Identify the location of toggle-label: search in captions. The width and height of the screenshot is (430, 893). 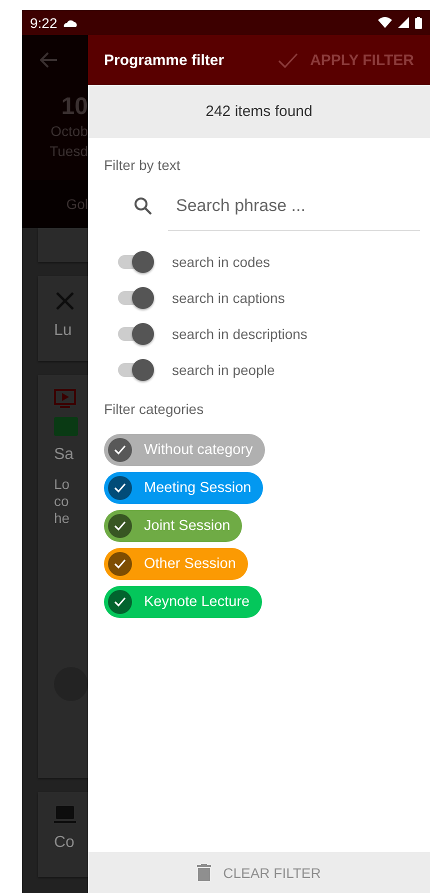
(228, 298).